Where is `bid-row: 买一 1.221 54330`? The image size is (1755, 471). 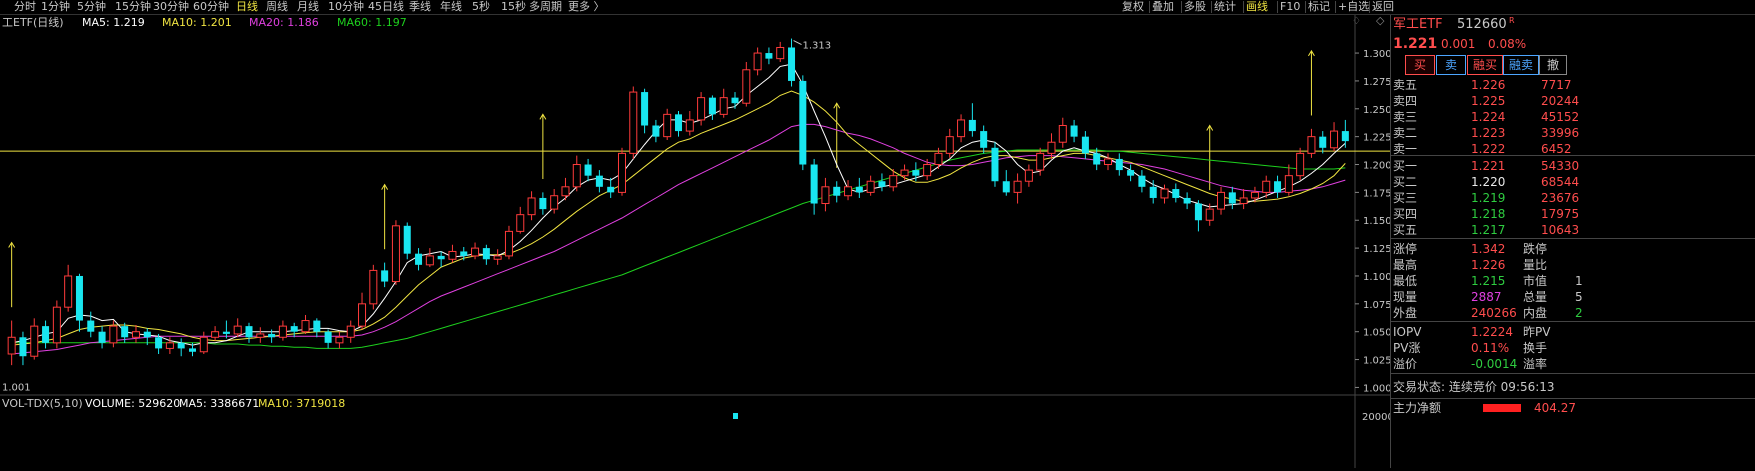
bid-row: 买一 1.221 54330 is located at coordinates (1573, 166).